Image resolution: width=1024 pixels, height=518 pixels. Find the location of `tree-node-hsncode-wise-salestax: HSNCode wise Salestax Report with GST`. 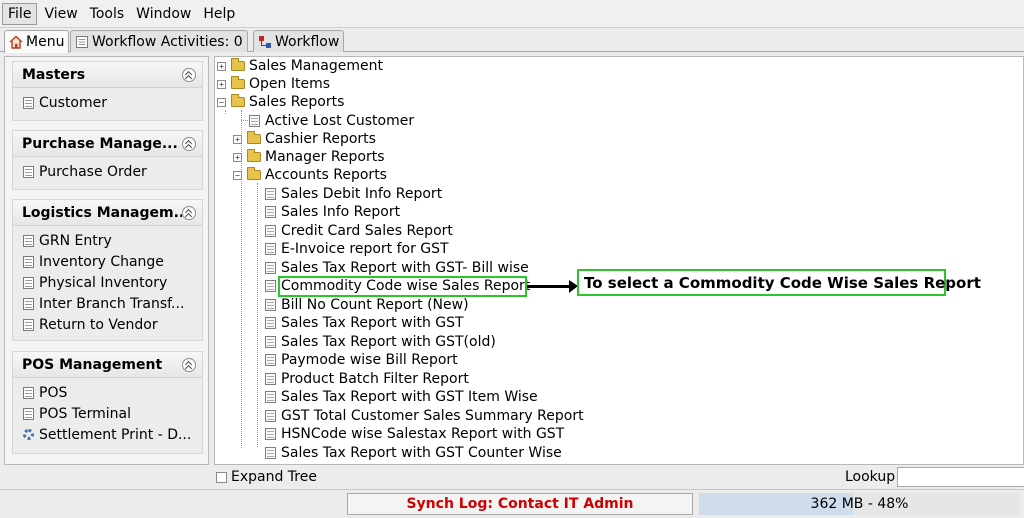

tree-node-hsncode-wise-salestax: HSNCode wise Salestax Report with GST is located at coordinates (414, 434).